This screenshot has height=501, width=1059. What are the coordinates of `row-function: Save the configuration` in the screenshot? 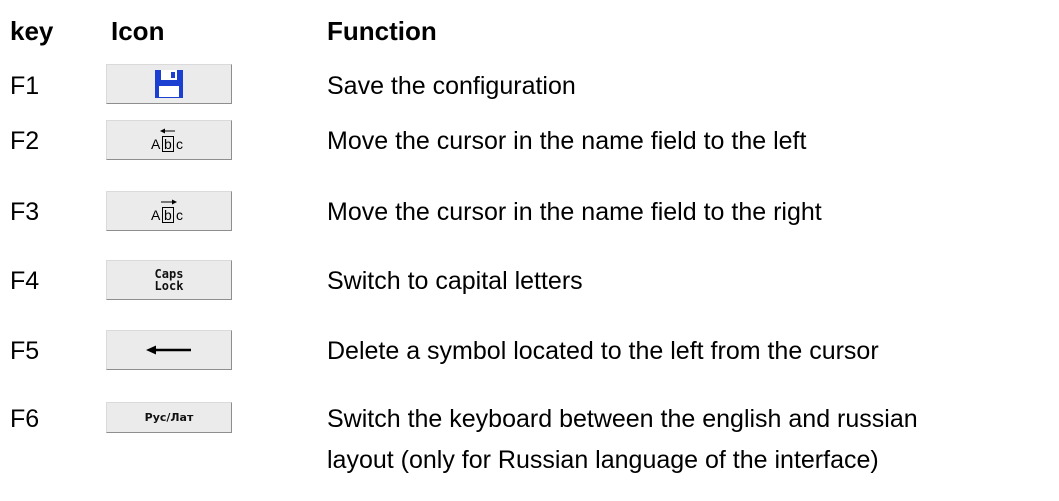 It's located at (451, 86).